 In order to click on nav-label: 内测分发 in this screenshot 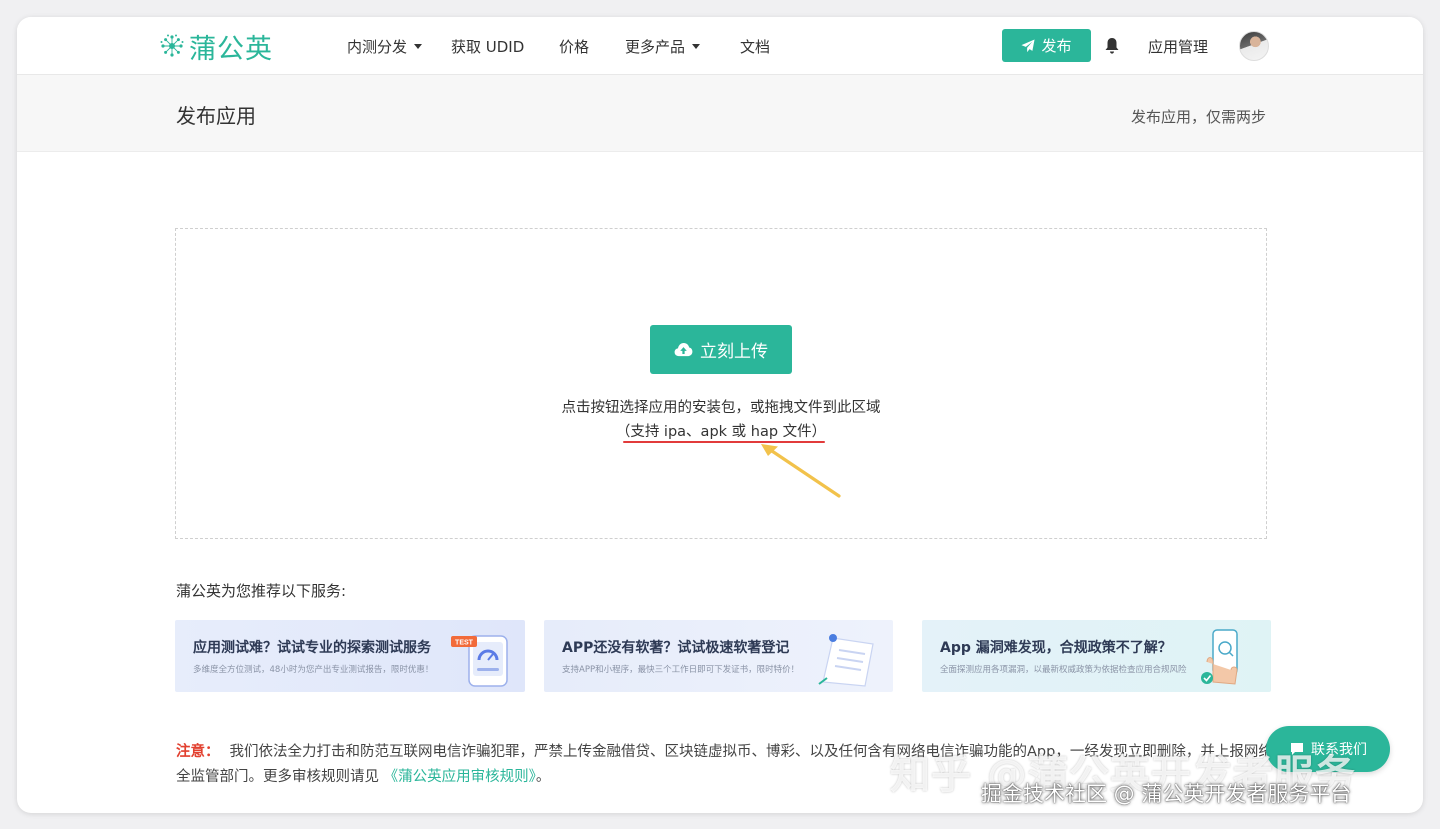, I will do `click(377, 47)`.